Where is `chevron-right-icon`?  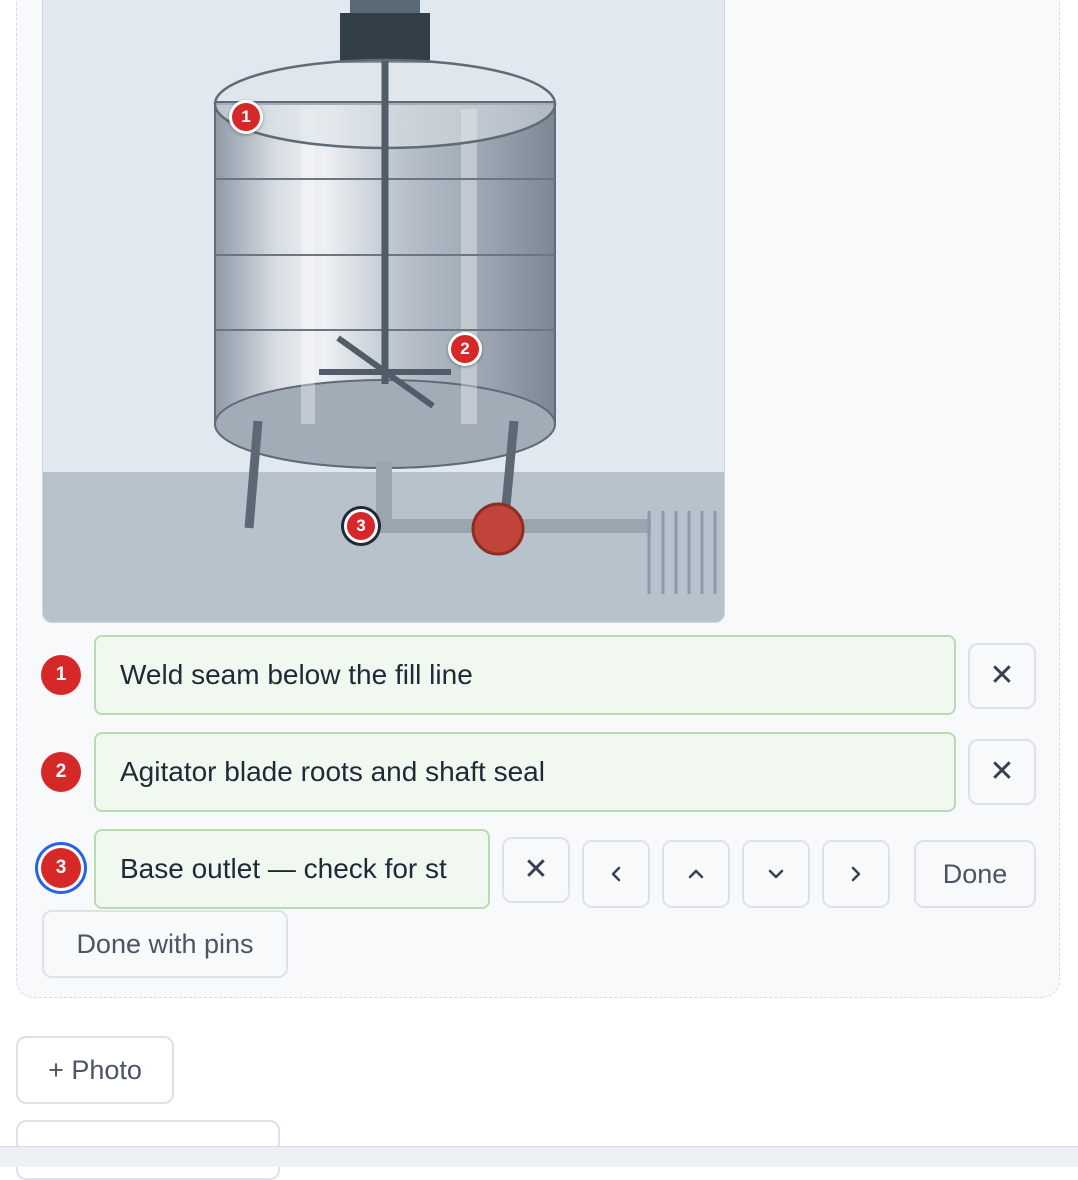
chevron-right-icon is located at coordinates (856, 874).